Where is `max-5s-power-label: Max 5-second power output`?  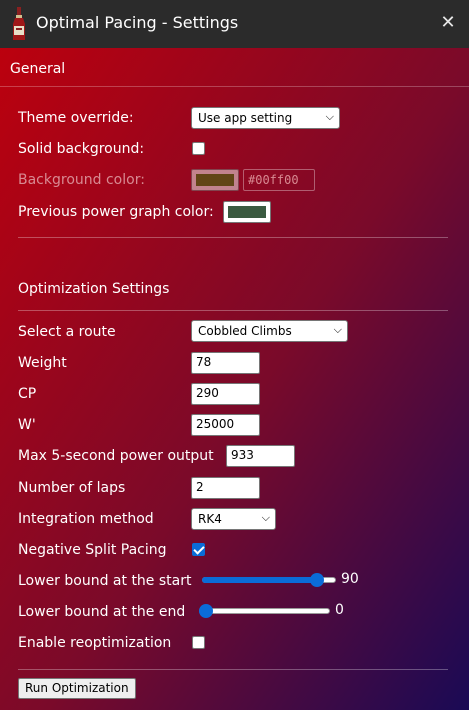
max-5s-power-label: Max 5-second power output is located at coordinates (116, 456).